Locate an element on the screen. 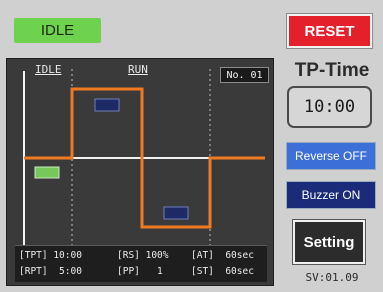 This screenshot has height=292, width=383. param-tpt: [TPT] 10:00 is located at coordinates (50, 255).